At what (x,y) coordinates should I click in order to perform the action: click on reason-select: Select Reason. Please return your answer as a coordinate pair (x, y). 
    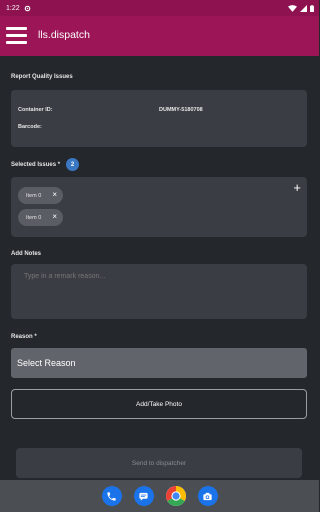
    Looking at the image, I should click on (159, 363).